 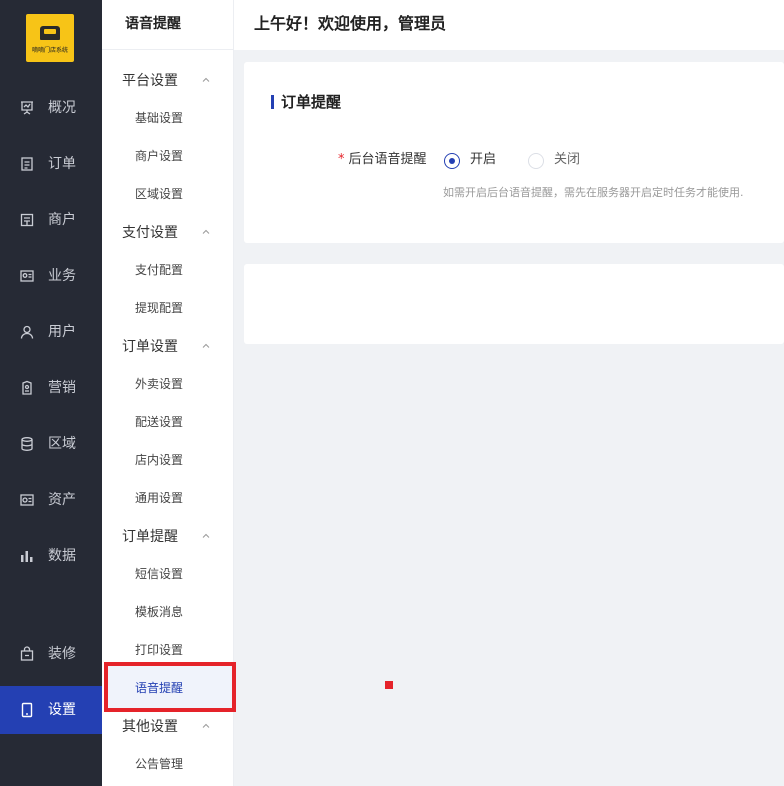 What do you see at coordinates (452, 161) in the screenshot?
I see `radio-on` at bounding box center [452, 161].